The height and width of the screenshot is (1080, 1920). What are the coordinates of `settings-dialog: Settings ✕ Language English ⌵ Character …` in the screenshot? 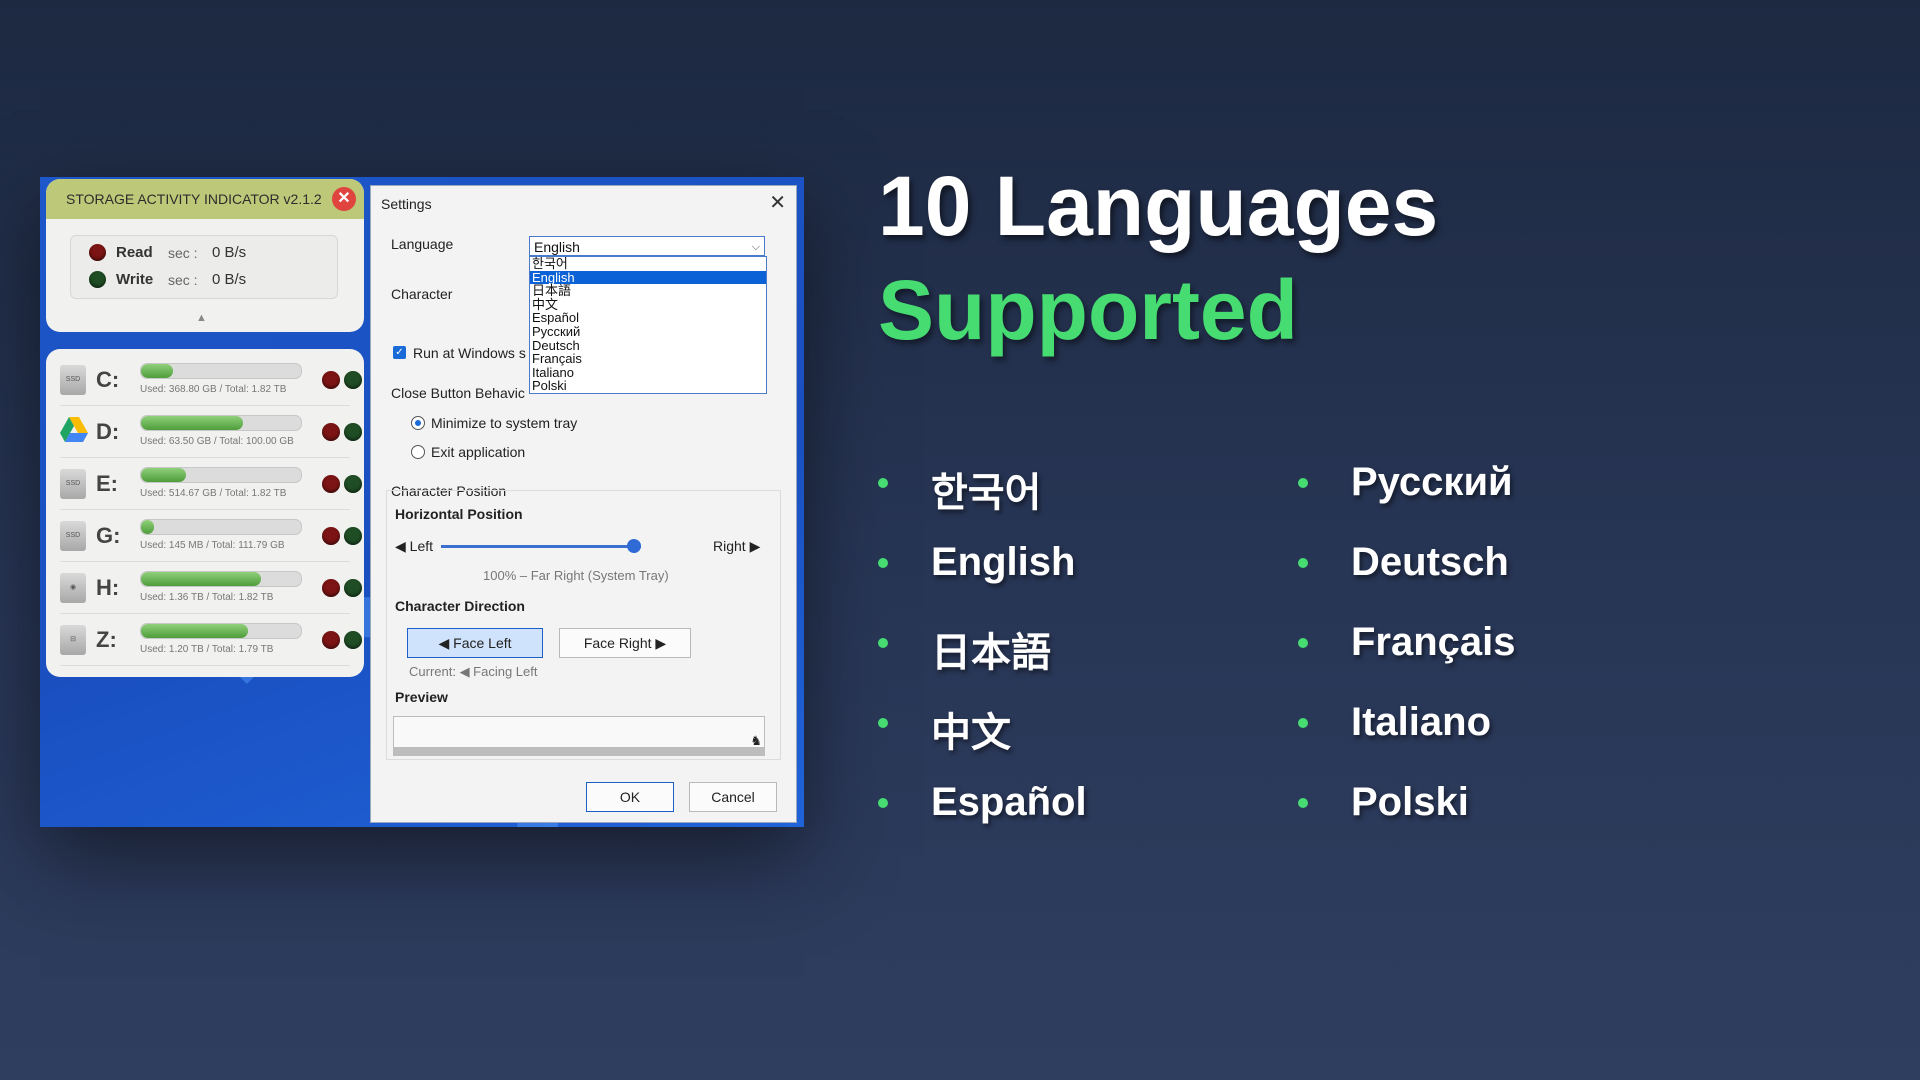 It's located at (583, 504).